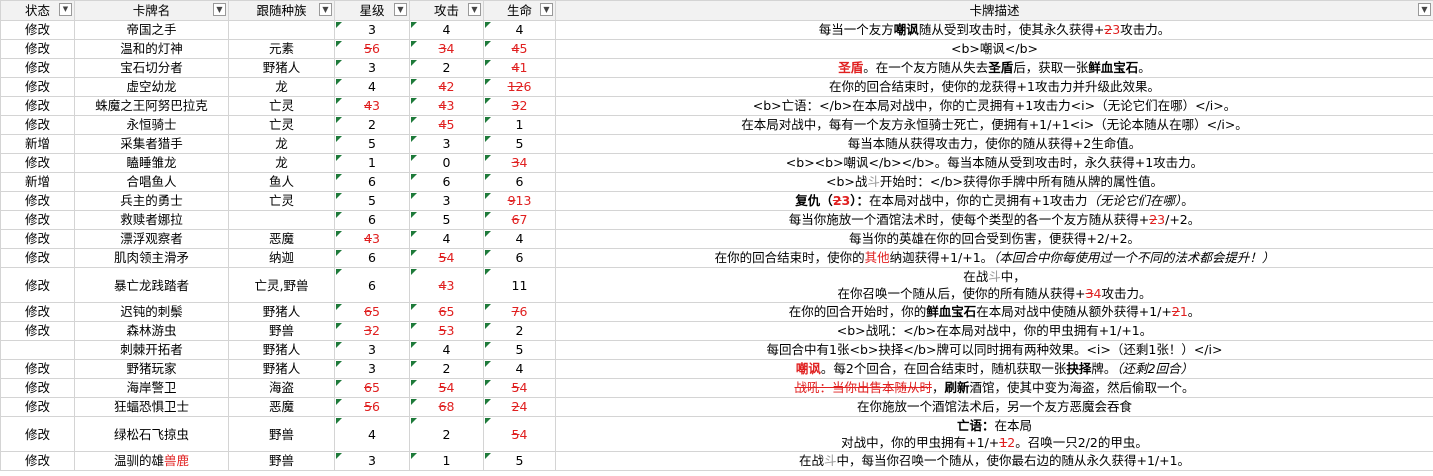 The width and height of the screenshot is (1433, 476). I want to click on cell-desc: 在你施放一个酒馆法术后，另一个友方恶魔会吞食, so click(994, 407).